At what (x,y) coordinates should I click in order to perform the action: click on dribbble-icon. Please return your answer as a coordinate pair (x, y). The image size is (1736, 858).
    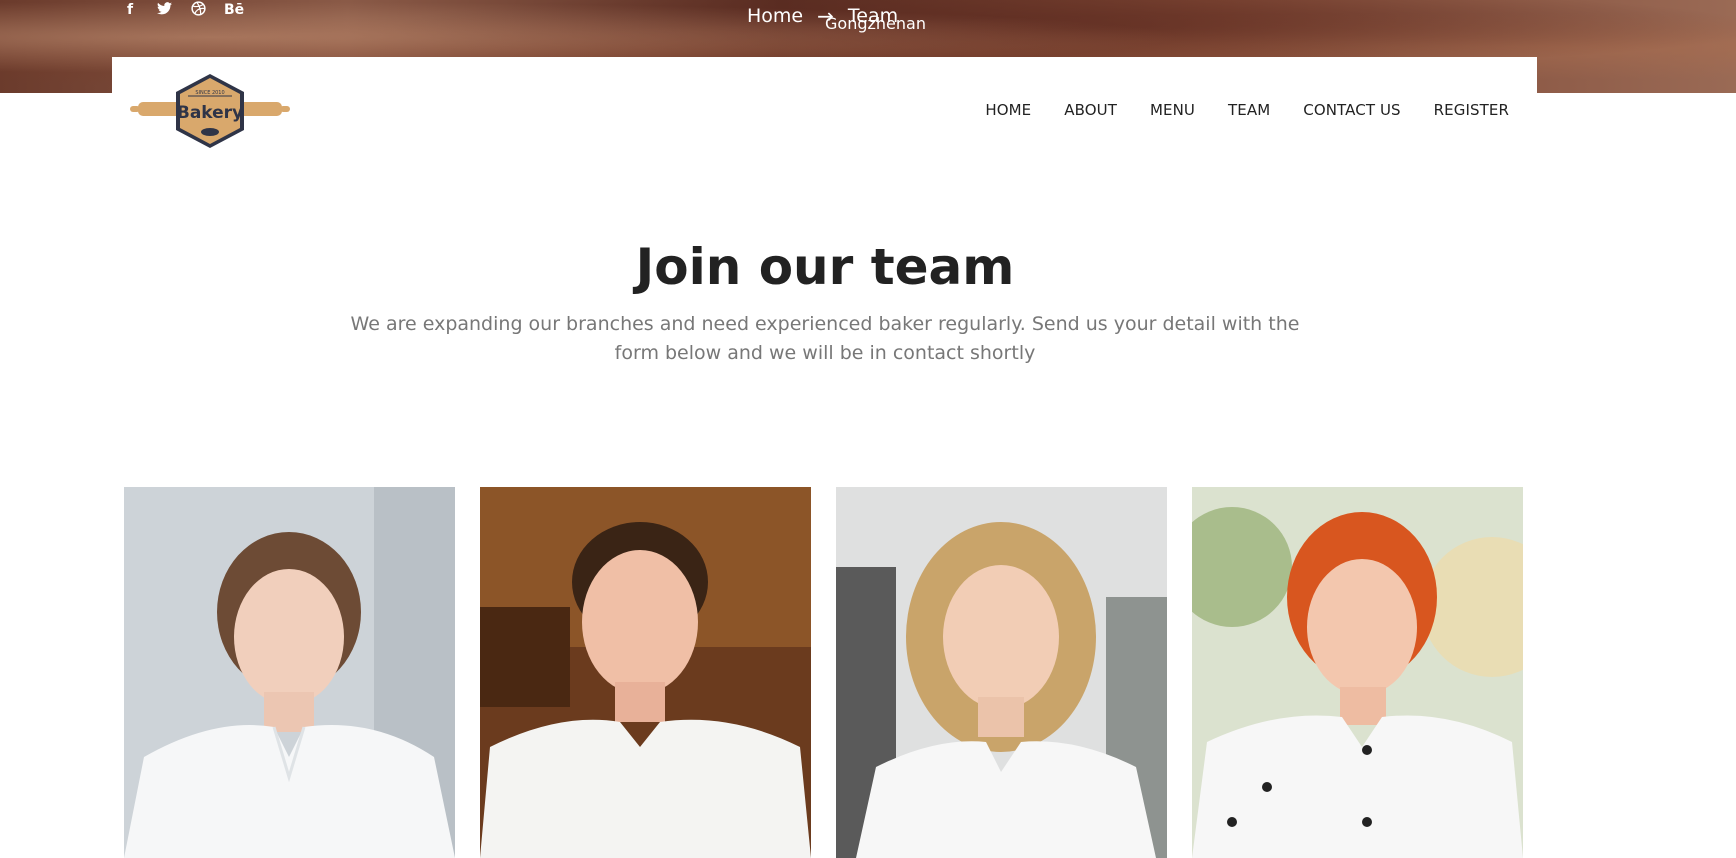
    Looking at the image, I should click on (198, 10).